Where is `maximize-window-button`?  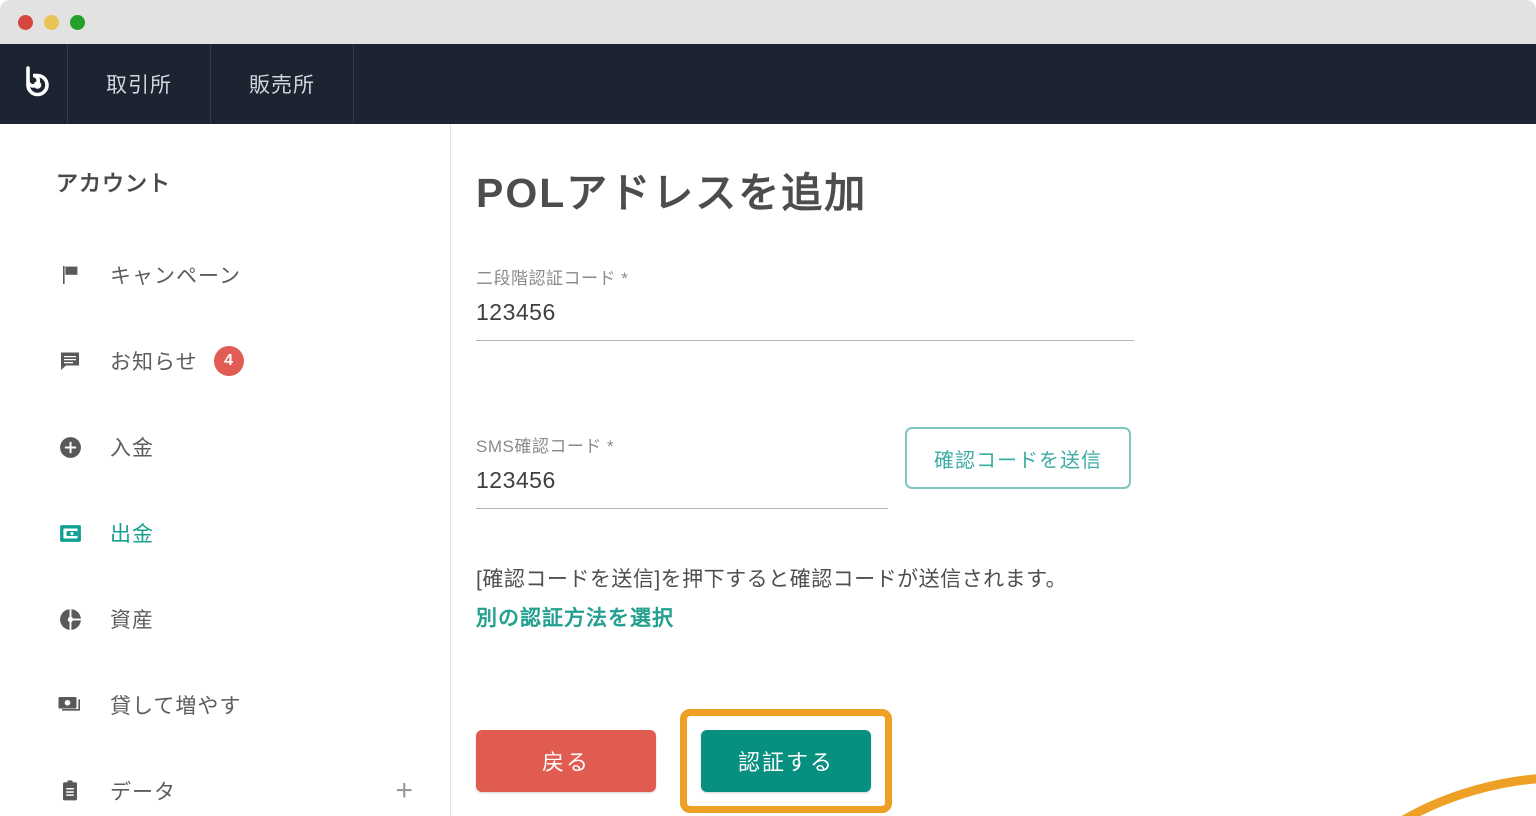
maximize-window-button is located at coordinates (77, 22).